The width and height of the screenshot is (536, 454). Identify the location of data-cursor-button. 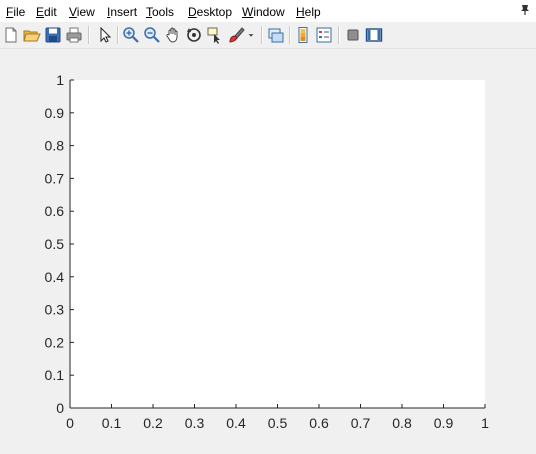
(215, 35).